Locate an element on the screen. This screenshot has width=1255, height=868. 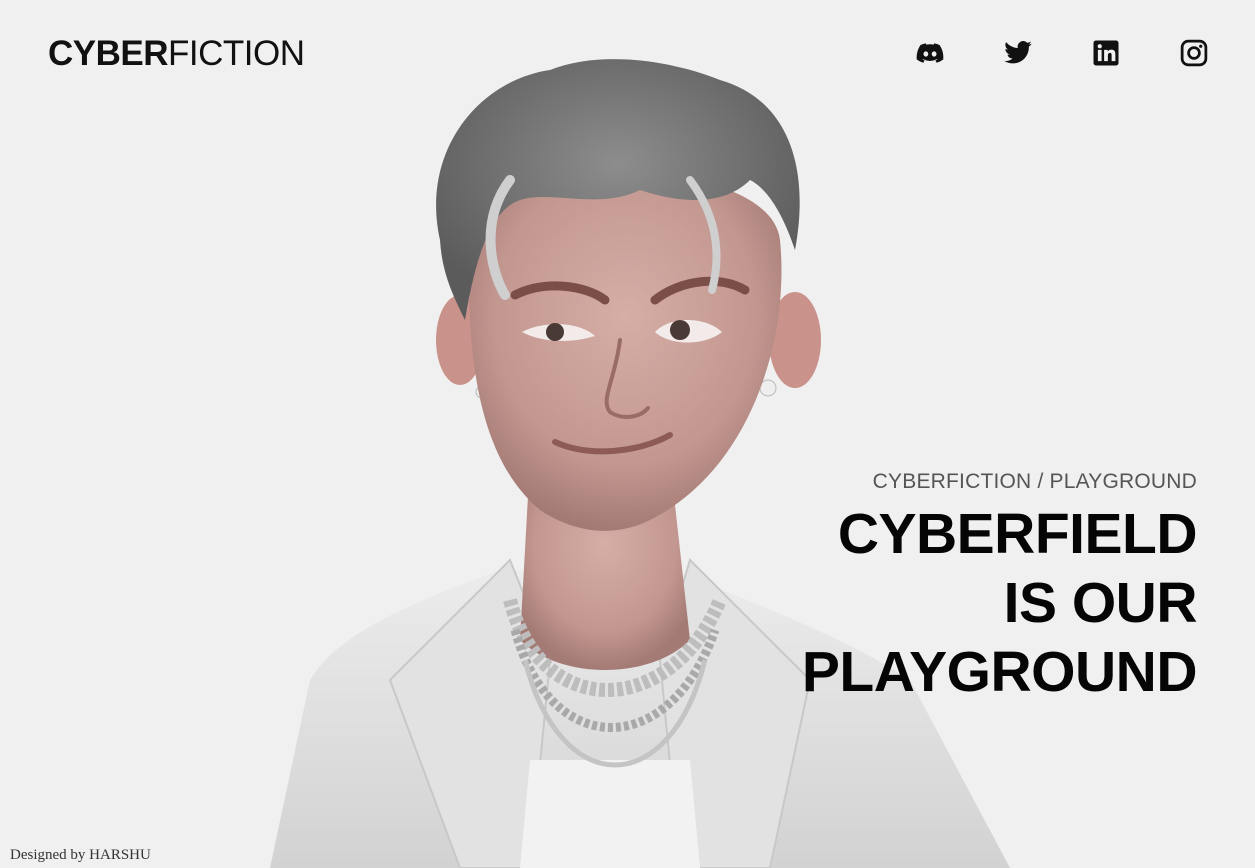
instagram-icon is located at coordinates (1194, 53).